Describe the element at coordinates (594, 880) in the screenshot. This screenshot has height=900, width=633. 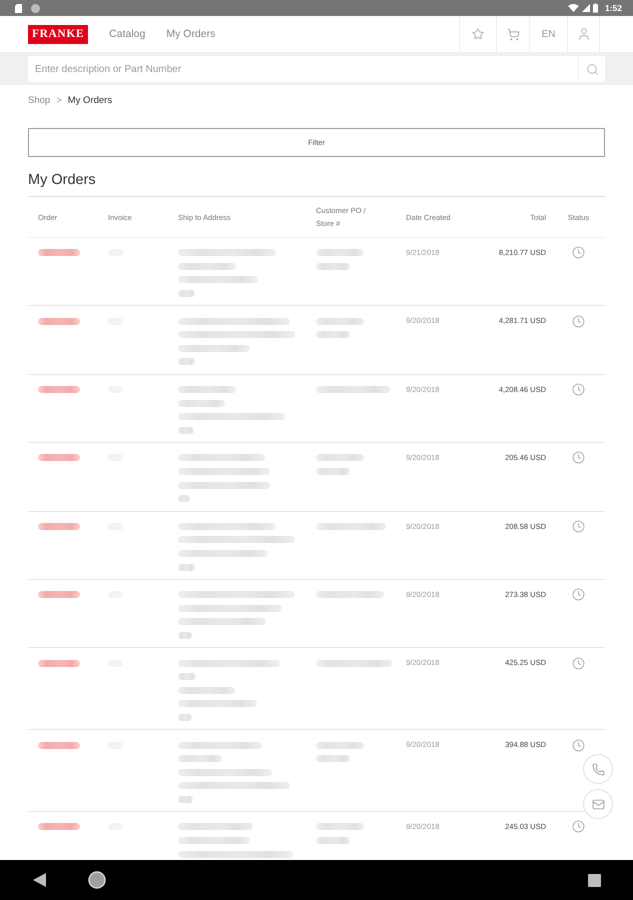
I see `recents-icon` at that location.